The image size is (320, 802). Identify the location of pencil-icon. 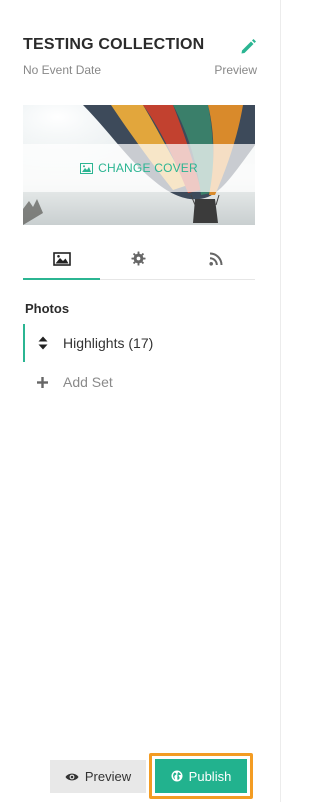
(248, 46).